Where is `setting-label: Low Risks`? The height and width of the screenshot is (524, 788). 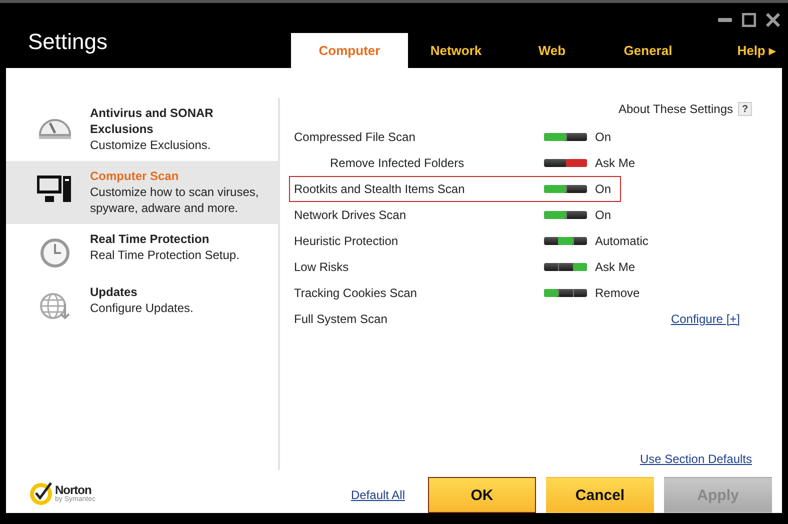 setting-label: Low Risks is located at coordinates (322, 267).